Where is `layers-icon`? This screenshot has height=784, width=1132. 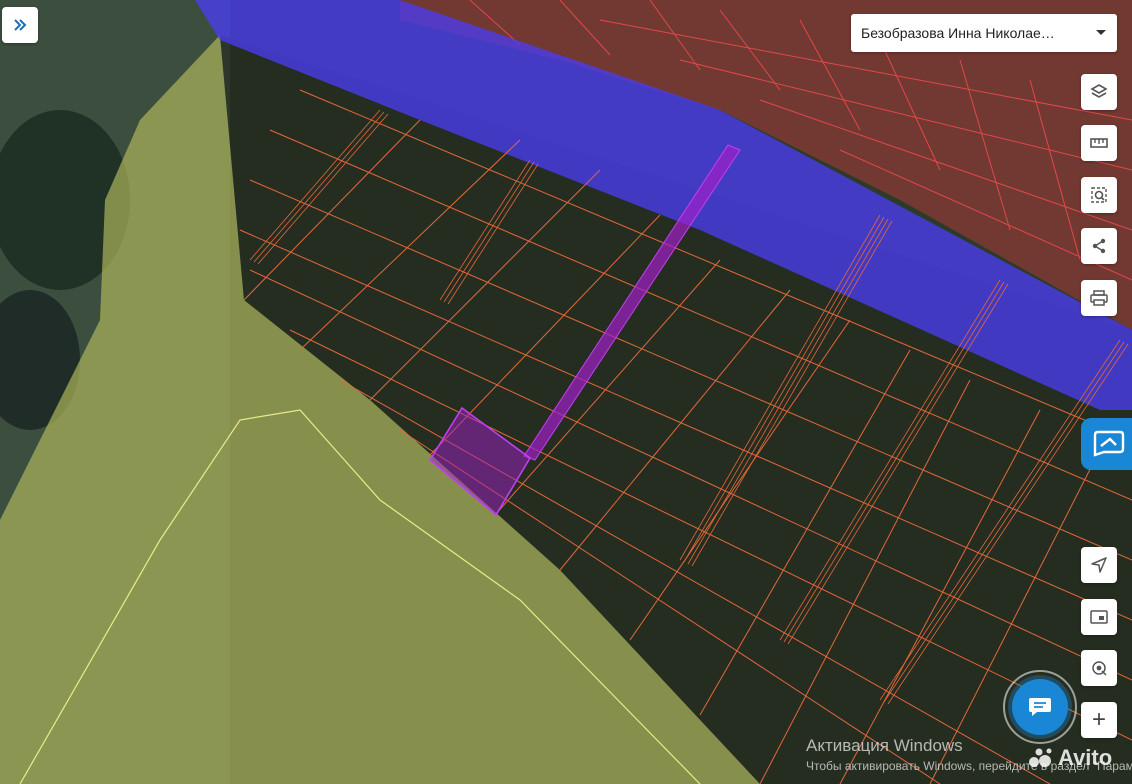
layers-icon is located at coordinates (1099, 91).